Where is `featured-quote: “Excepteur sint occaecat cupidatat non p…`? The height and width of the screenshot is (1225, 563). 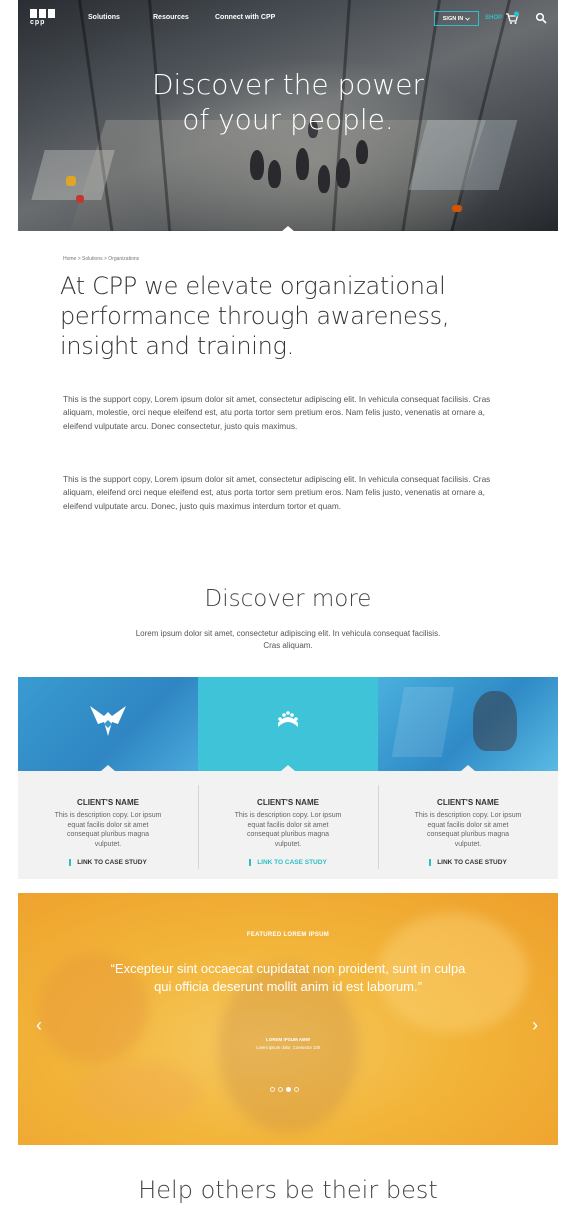 featured-quote: “Excepteur sint occaecat cupidatat non p… is located at coordinates (288, 977).